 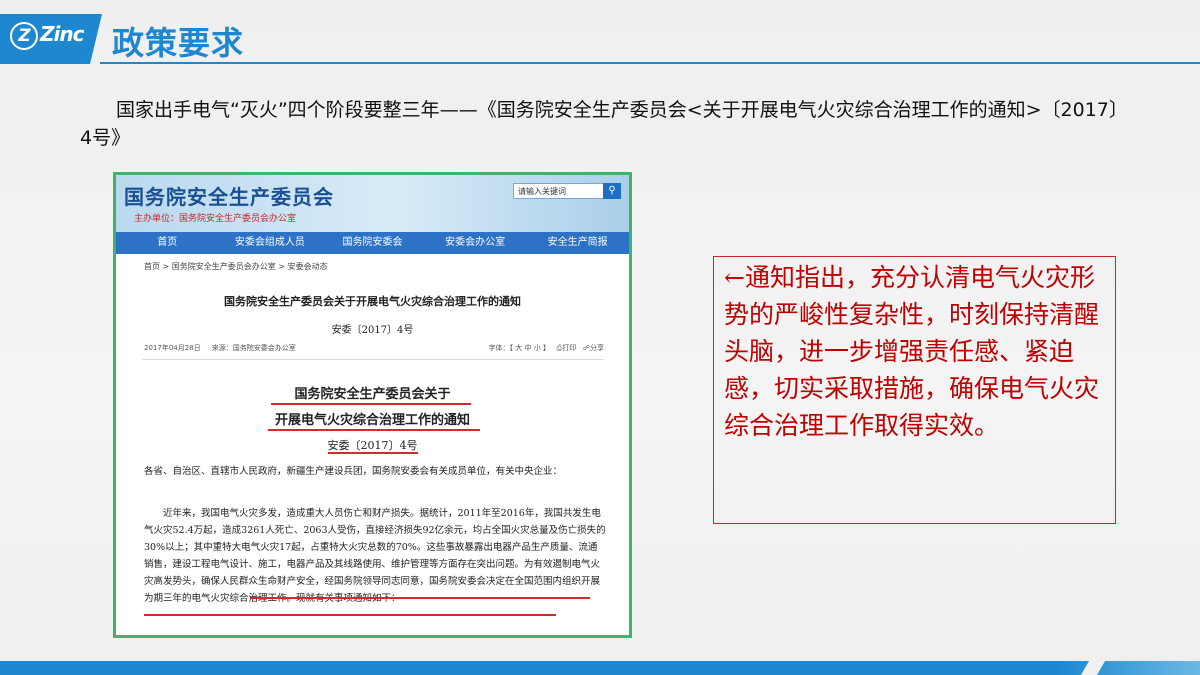 What do you see at coordinates (372, 420) in the screenshot?
I see `heading-line-2: 开展电气火灾综合治理工作的通知` at bounding box center [372, 420].